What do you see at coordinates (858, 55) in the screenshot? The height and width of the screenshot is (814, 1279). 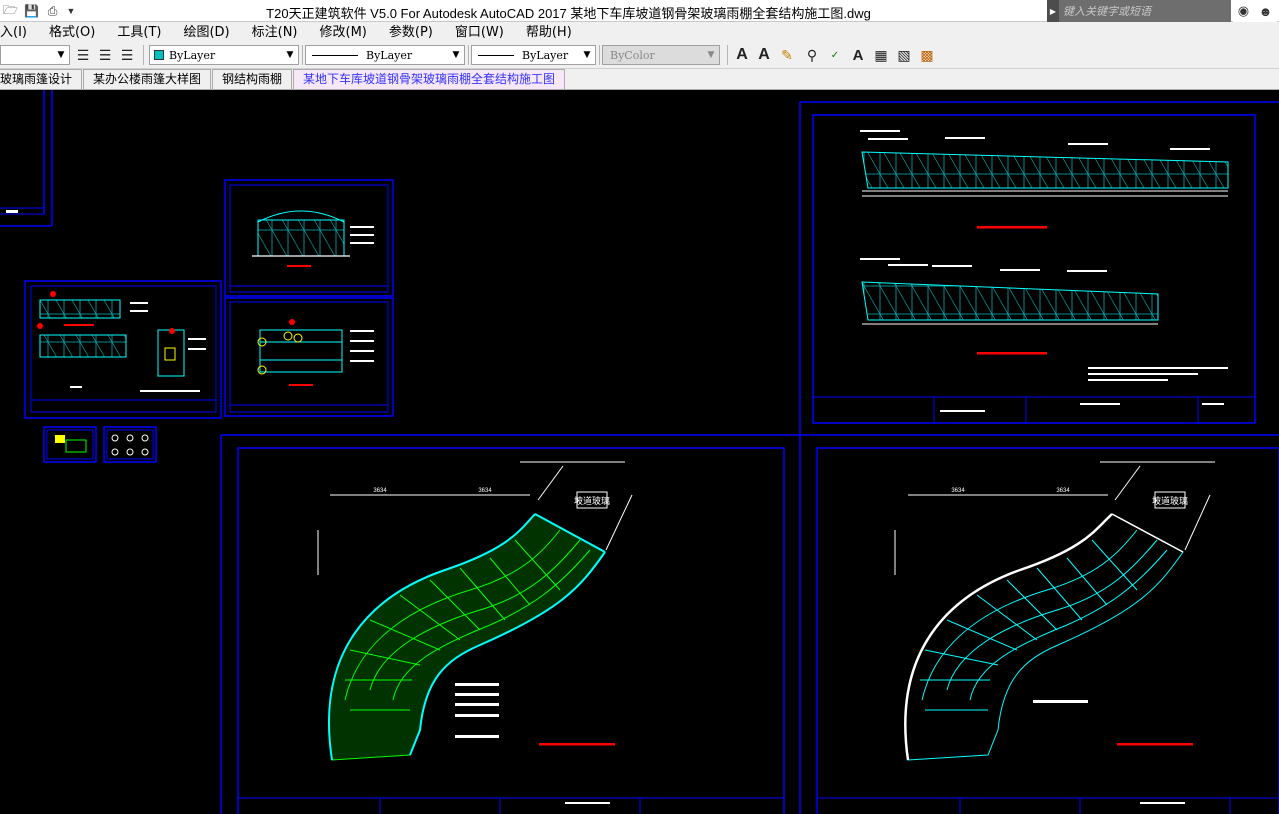 I see `text-scale-icon: A` at bounding box center [858, 55].